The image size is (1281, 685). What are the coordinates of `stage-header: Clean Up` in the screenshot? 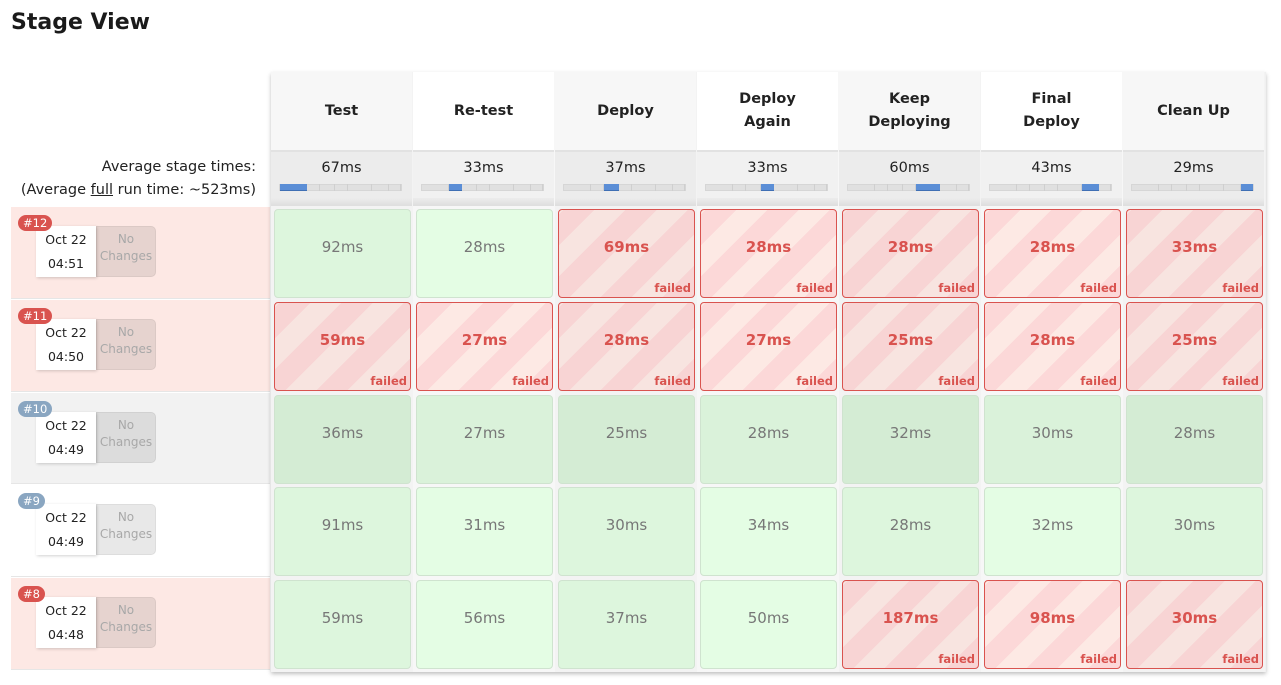 It's located at (1193, 111).